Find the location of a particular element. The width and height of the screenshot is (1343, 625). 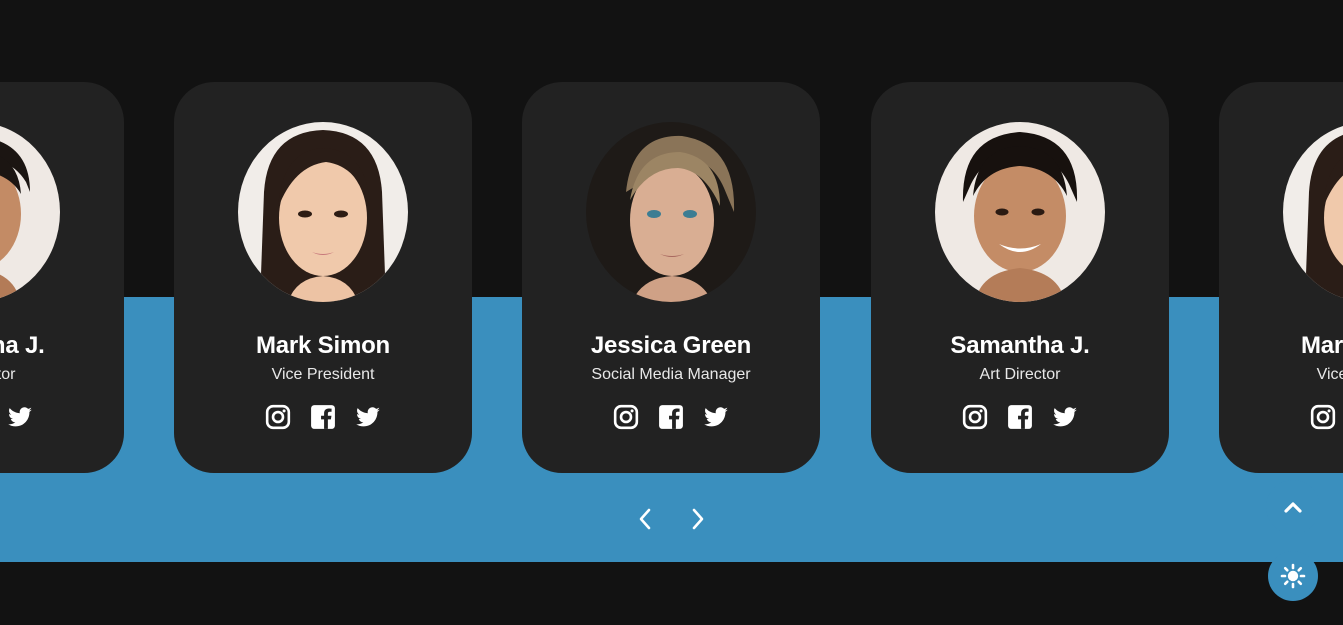

sun-icon is located at coordinates (1293, 576).